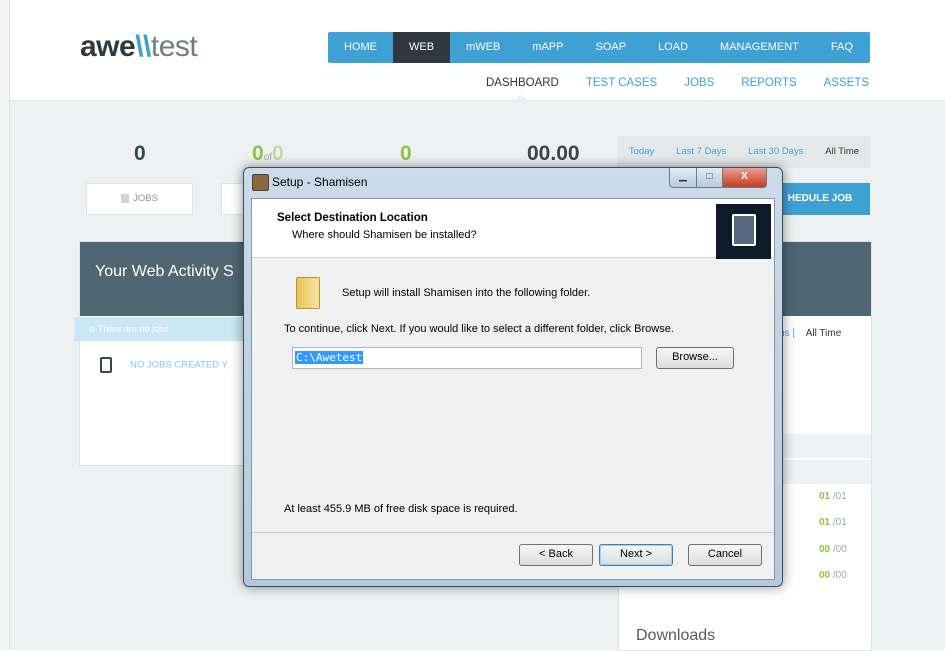 The image size is (945, 651). I want to click on cancel-button: Cancel, so click(725, 555).